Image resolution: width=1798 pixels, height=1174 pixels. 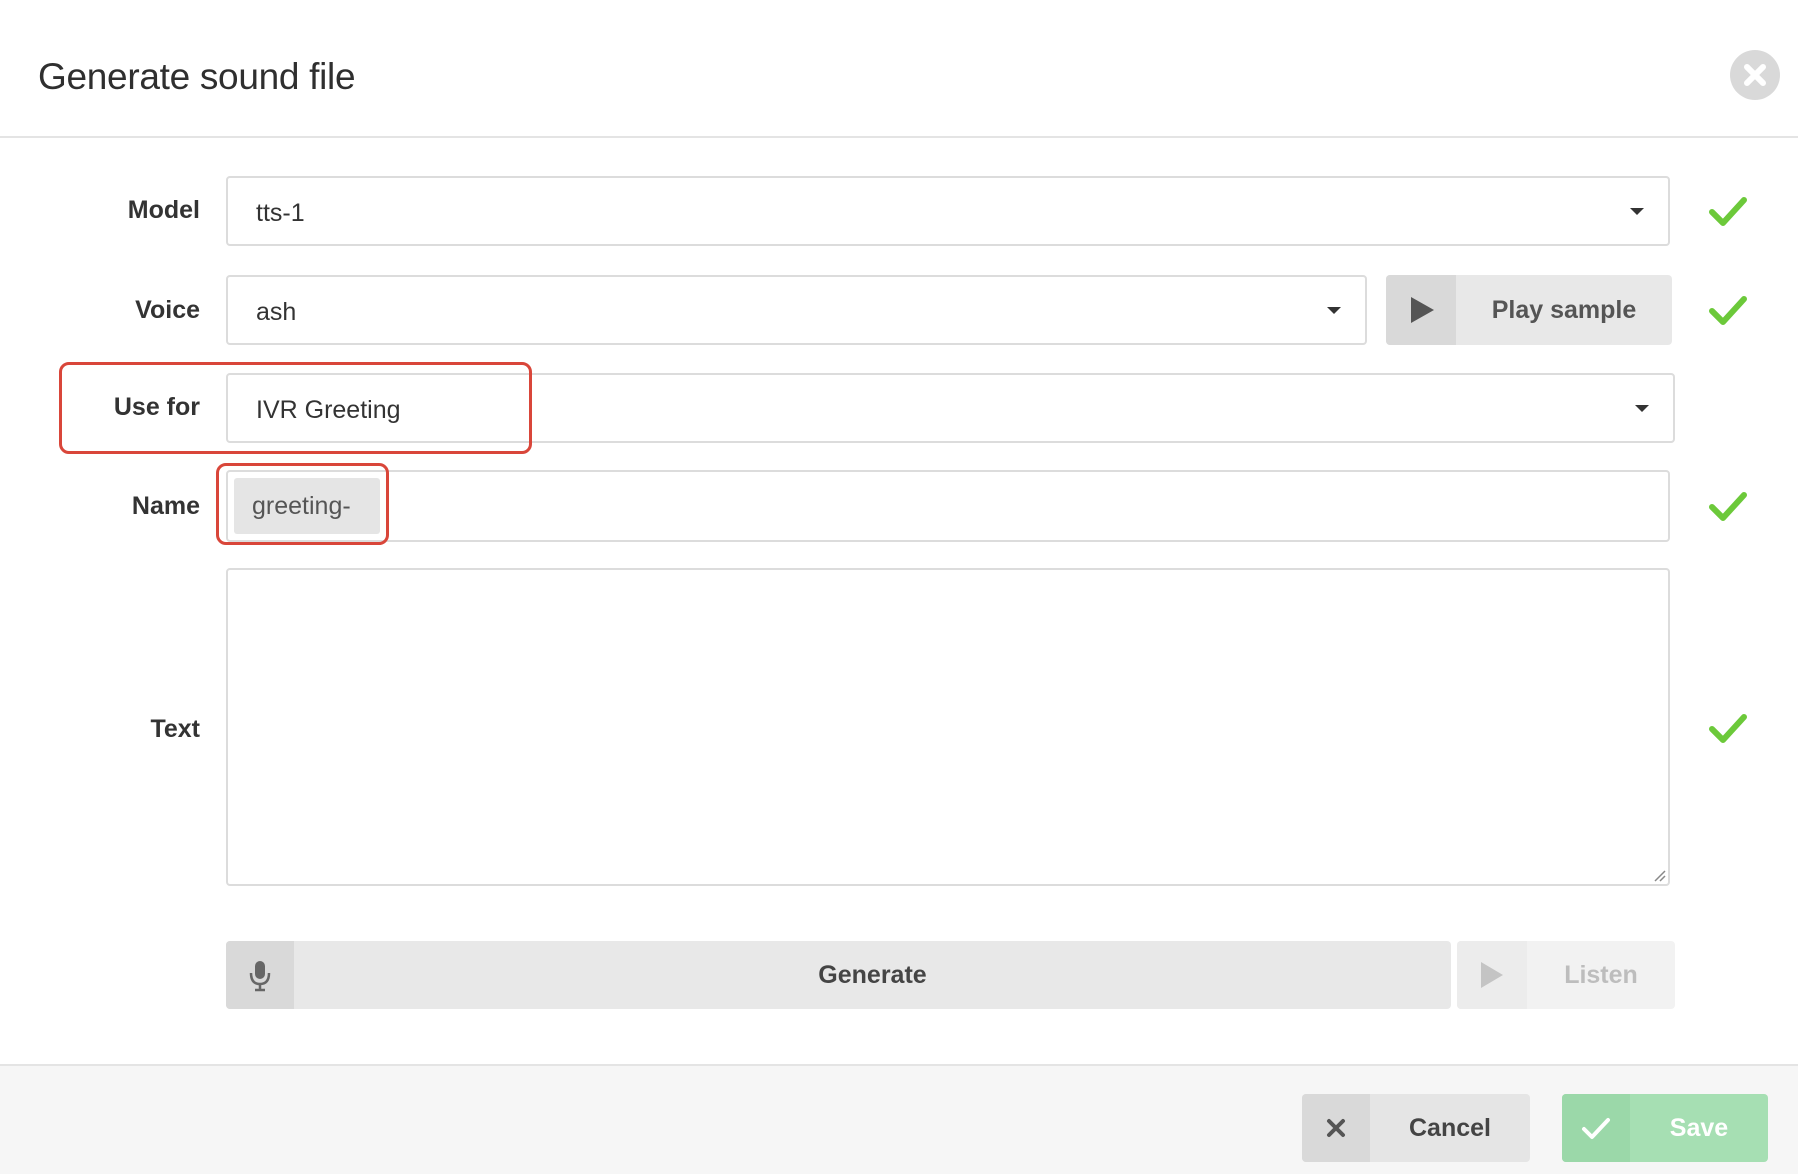 What do you see at coordinates (165, 506) in the screenshot?
I see `name-label: Name` at bounding box center [165, 506].